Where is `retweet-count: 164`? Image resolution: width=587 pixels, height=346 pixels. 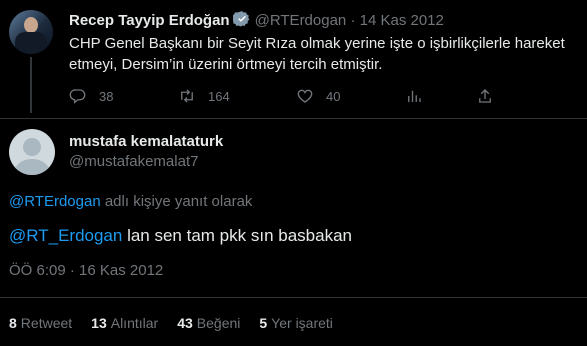
retweet-count: 164 is located at coordinates (219, 96).